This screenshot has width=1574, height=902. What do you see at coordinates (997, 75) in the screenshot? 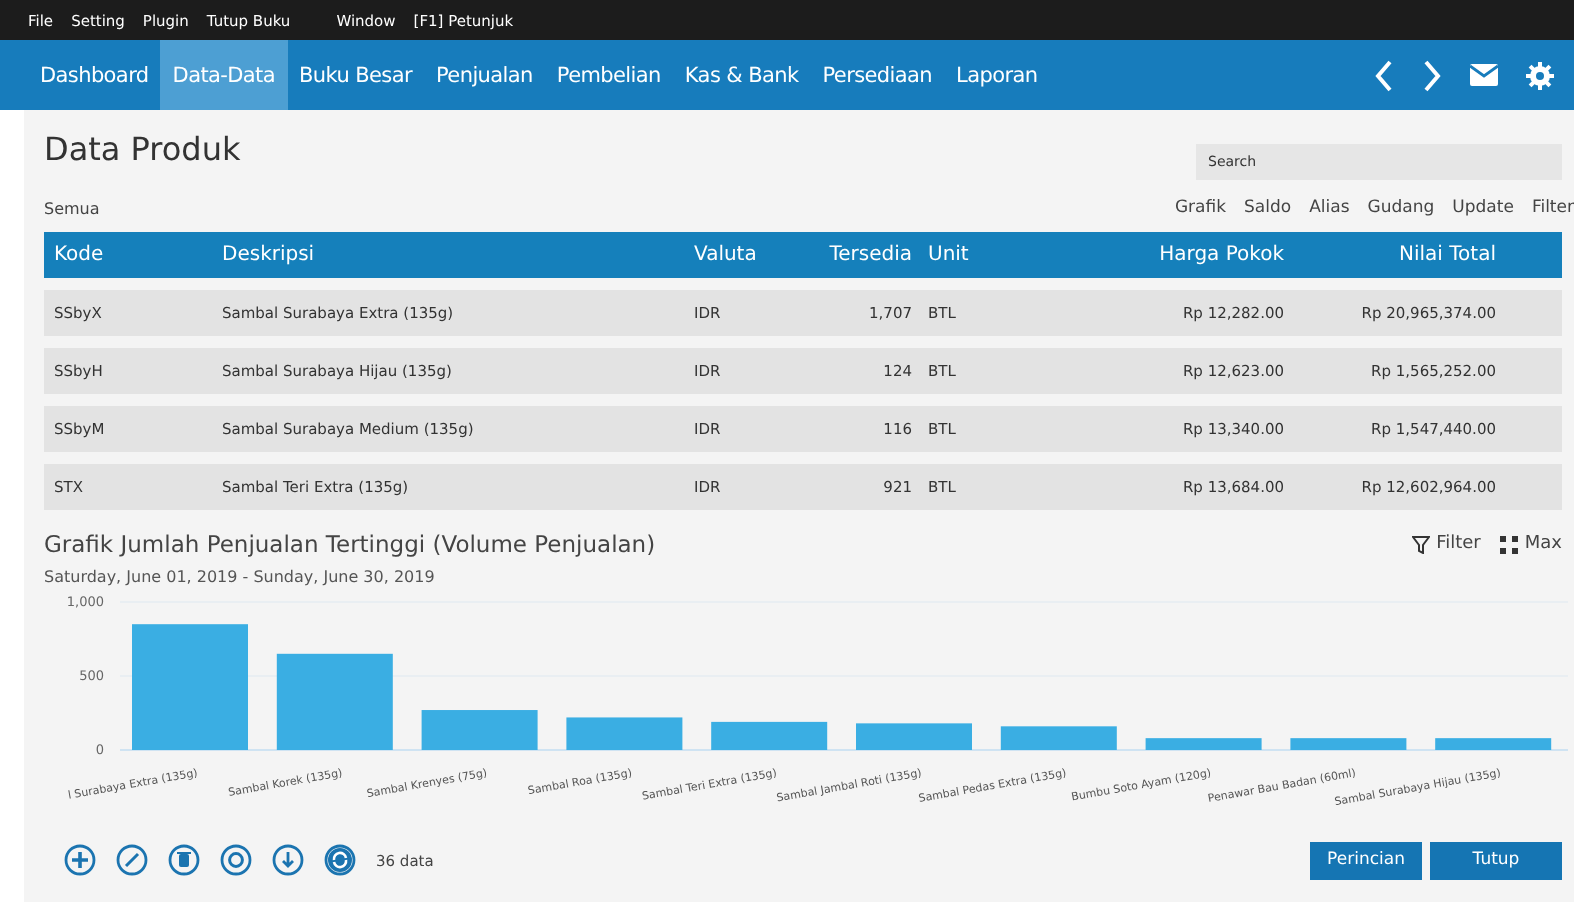
I see `nav-tab: Laporan` at bounding box center [997, 75].